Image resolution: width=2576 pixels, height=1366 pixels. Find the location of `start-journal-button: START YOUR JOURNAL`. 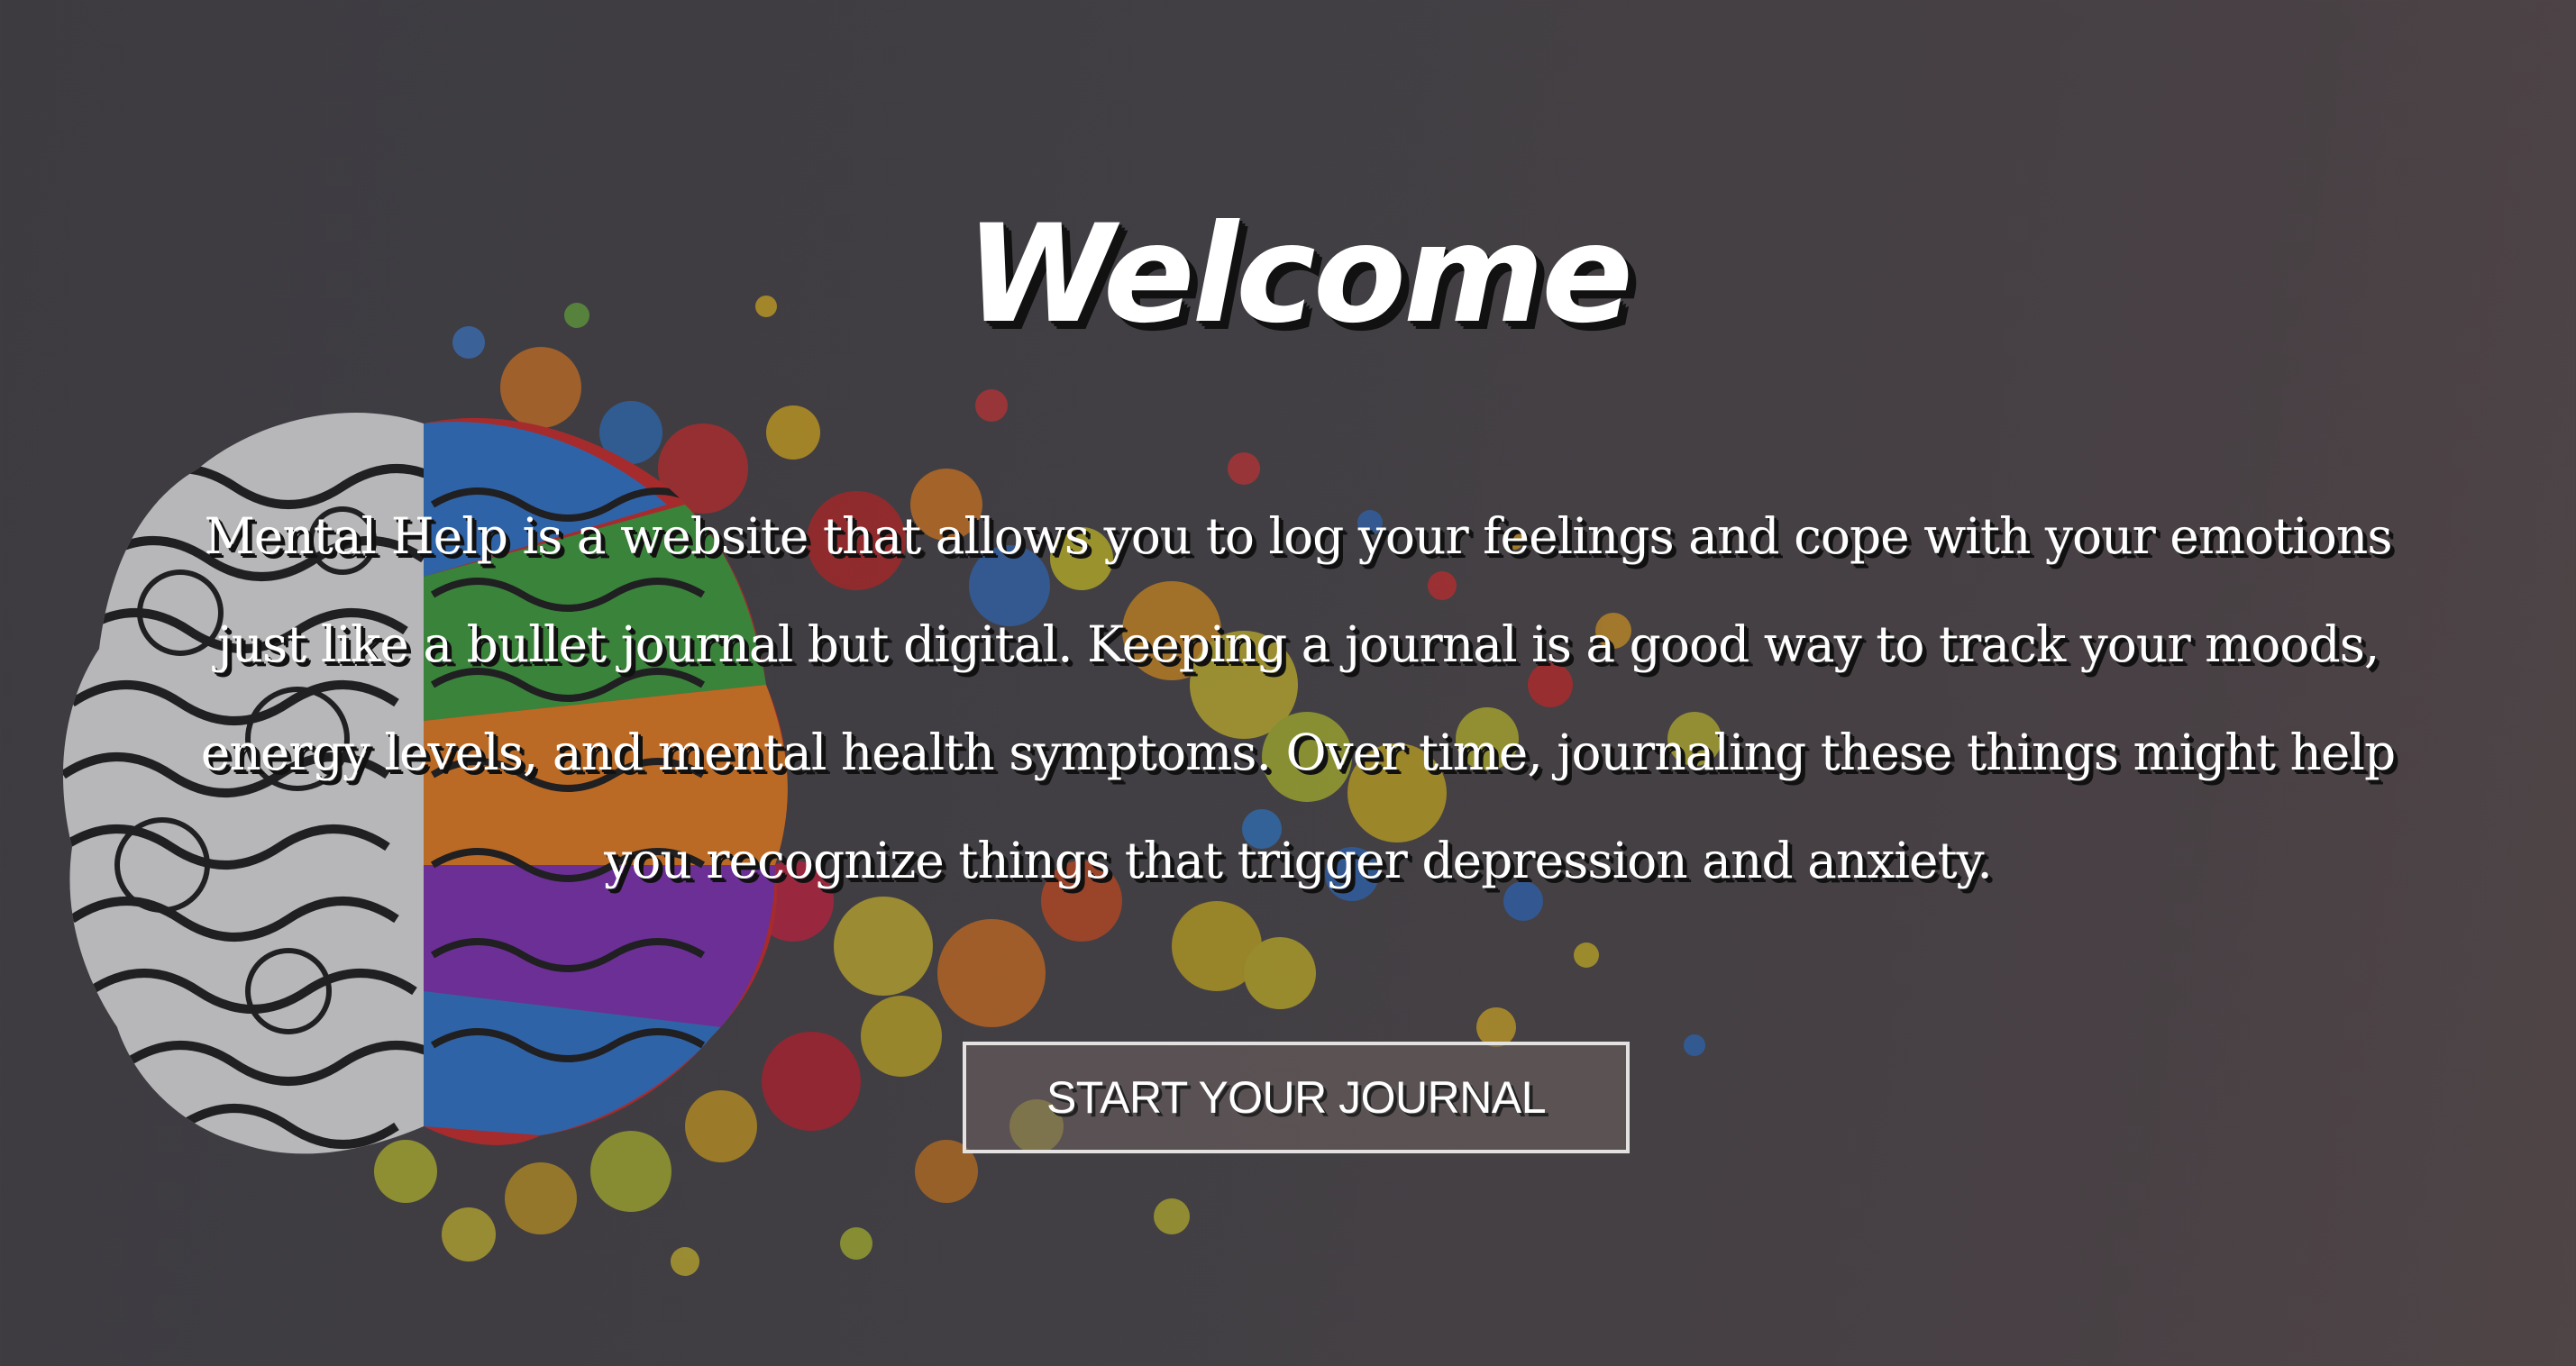

start-journal-button: START YOUR JOURNAL is located at coordinates (1296, 1097).